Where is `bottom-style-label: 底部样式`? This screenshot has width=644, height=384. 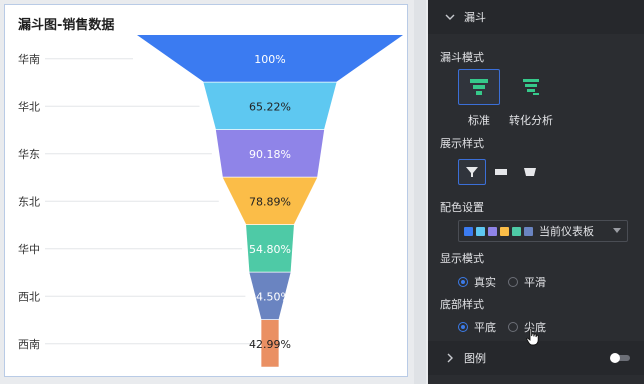 bottom-style-label: 底部样式 is located at coordinates (462, 304).